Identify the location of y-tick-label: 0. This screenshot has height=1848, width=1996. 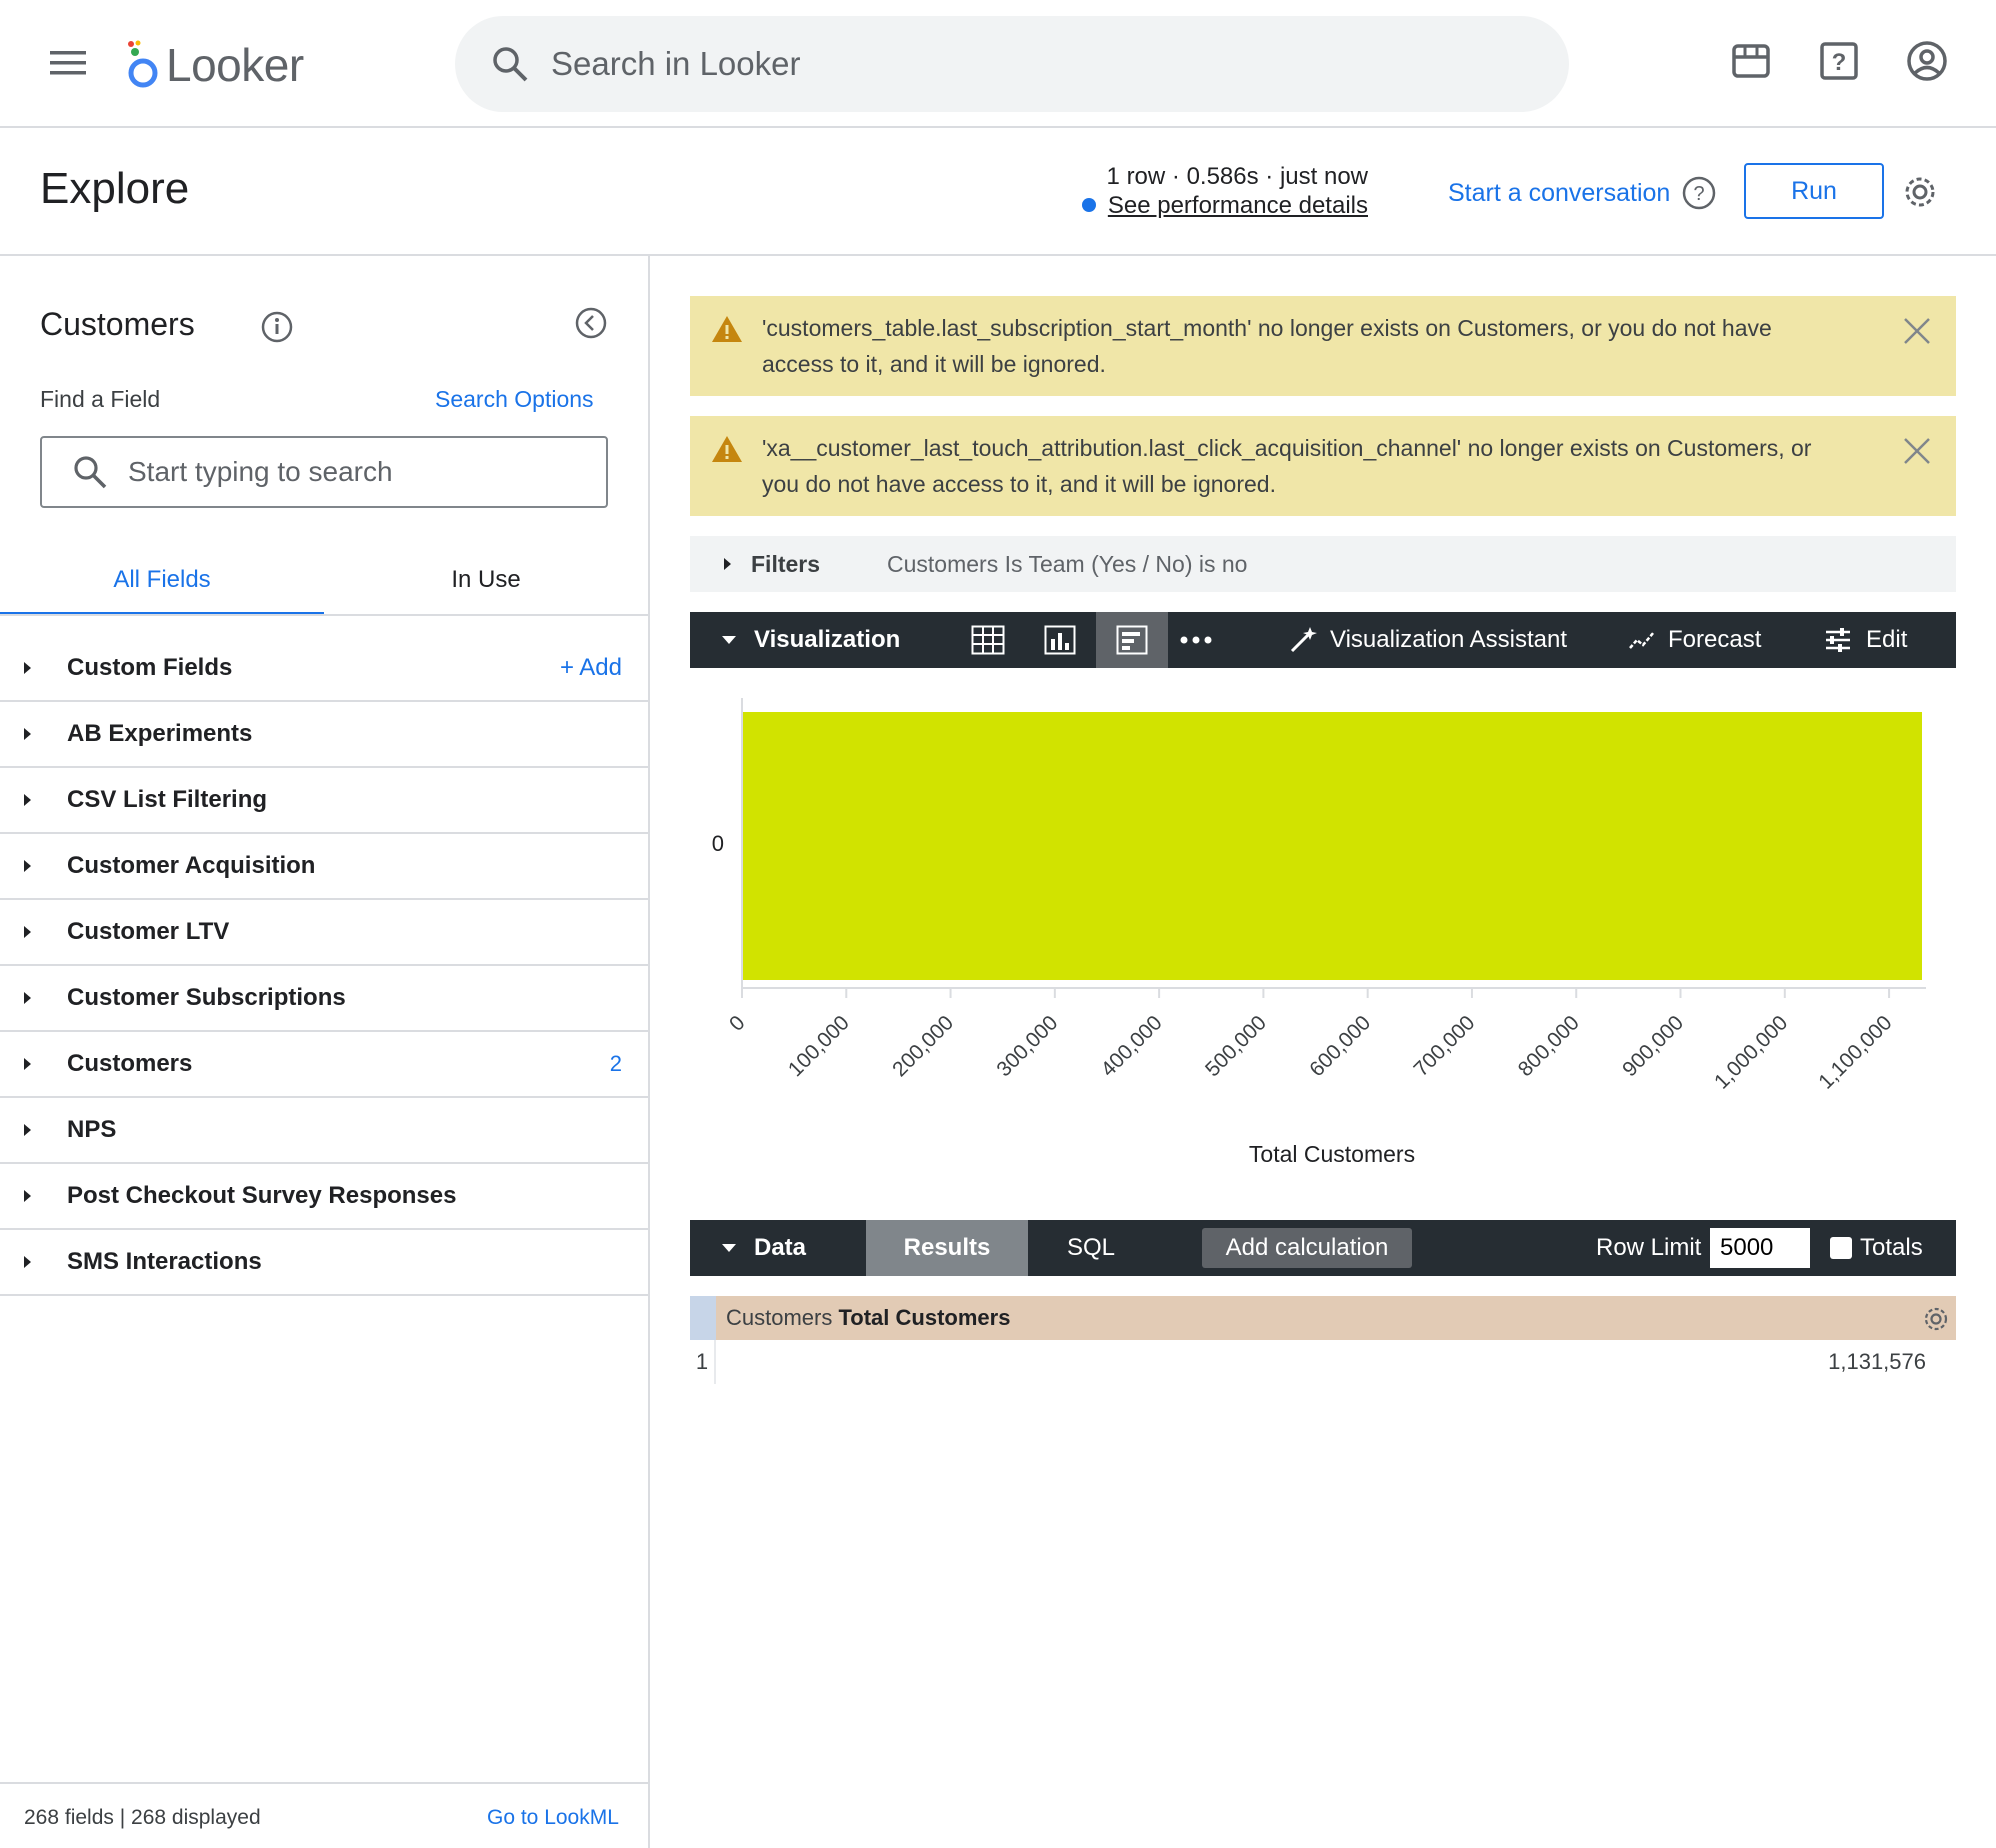
(718, 843).